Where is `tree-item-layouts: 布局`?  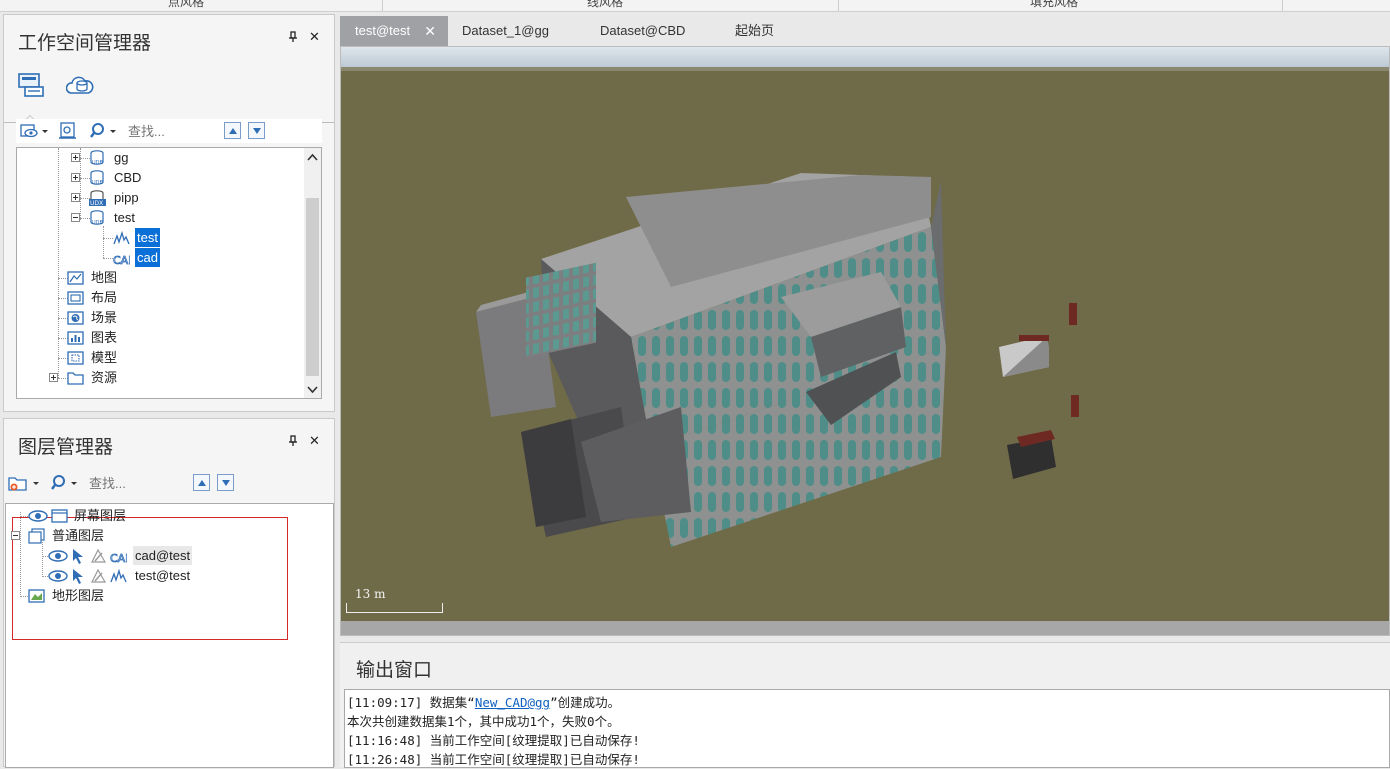 tree-item-layouts: 布局 is located at coordinates (162, 298).